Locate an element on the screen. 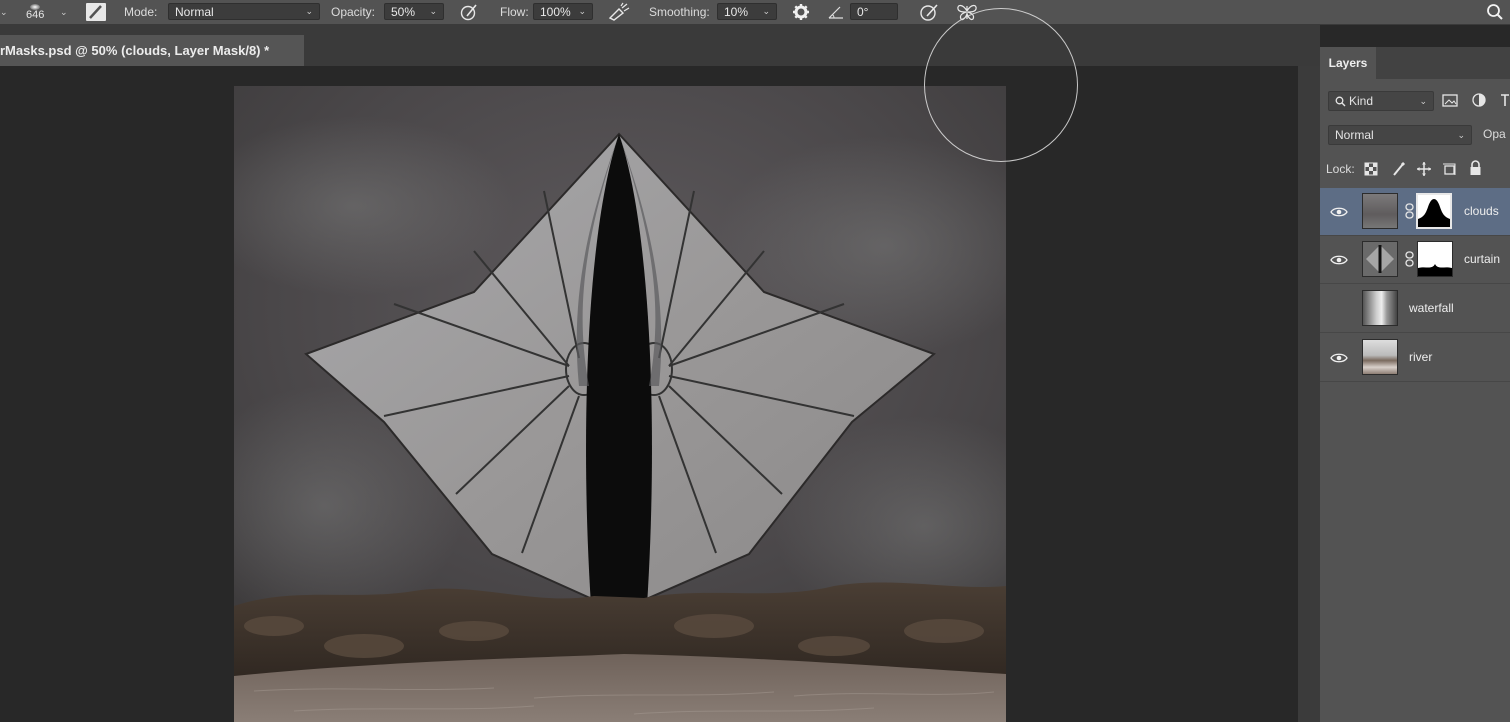 Image resolution: width=1510 pixels, height=722 pixels. blend-mode-value: Normal is located at coordinates (1354, 135).